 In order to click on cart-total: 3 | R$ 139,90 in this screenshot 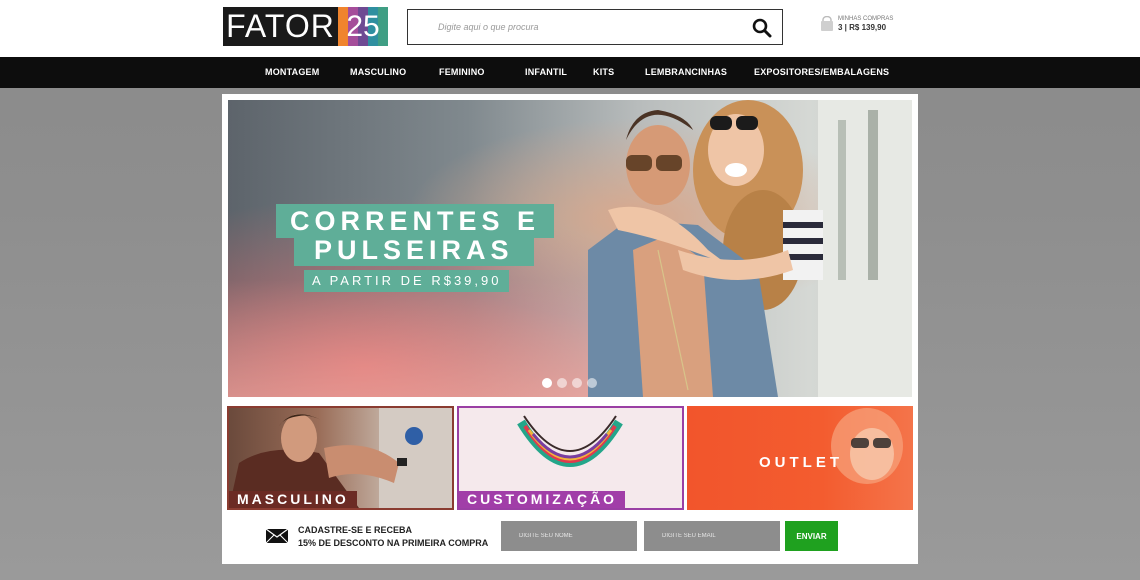, I will do `click(862, 27)`.